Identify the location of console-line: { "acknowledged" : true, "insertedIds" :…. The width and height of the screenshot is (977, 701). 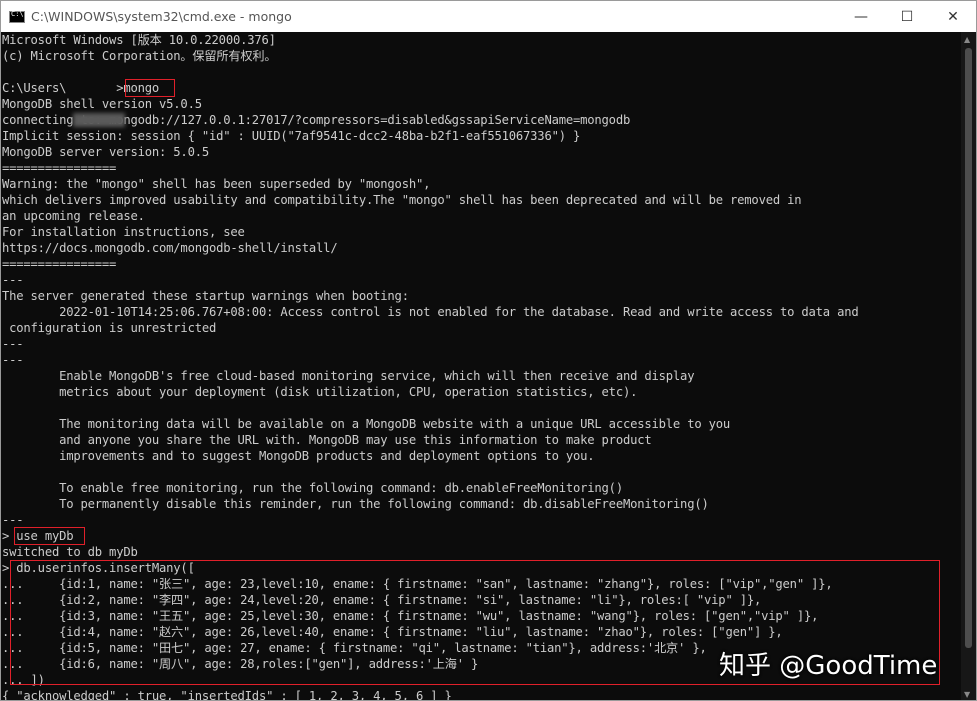
(227, 695).